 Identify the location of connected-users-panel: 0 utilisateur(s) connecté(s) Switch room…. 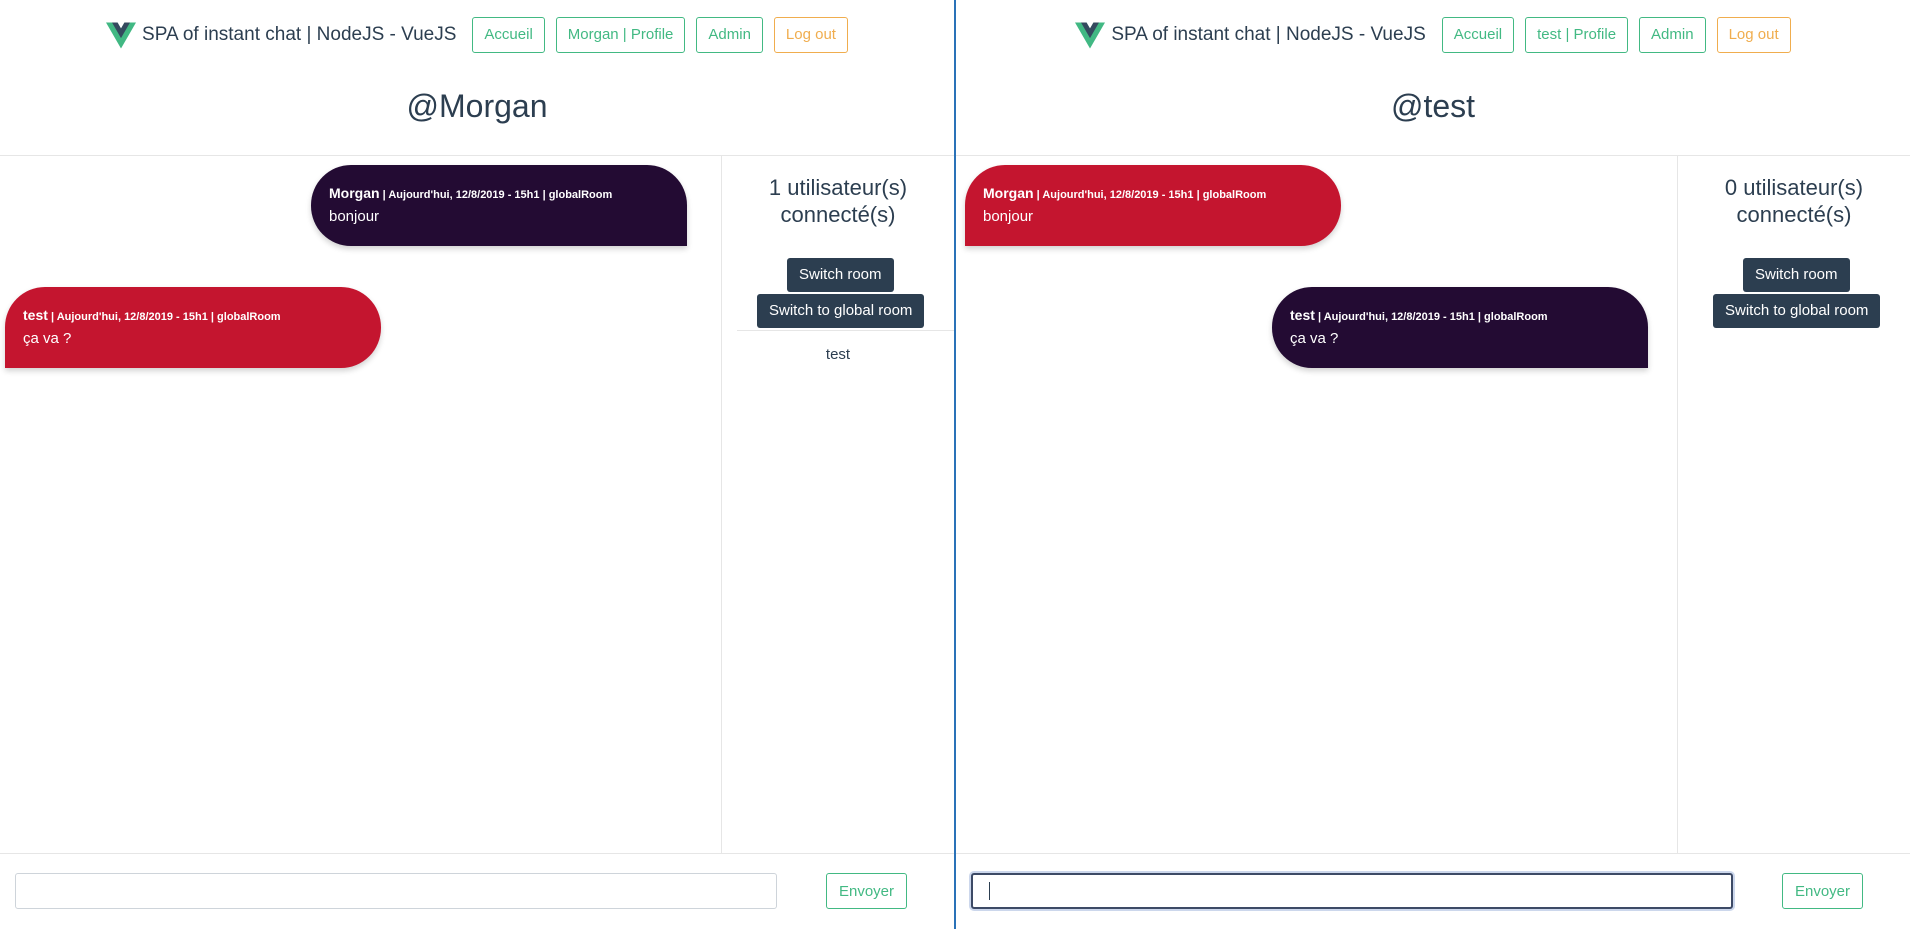
(1794, 504).